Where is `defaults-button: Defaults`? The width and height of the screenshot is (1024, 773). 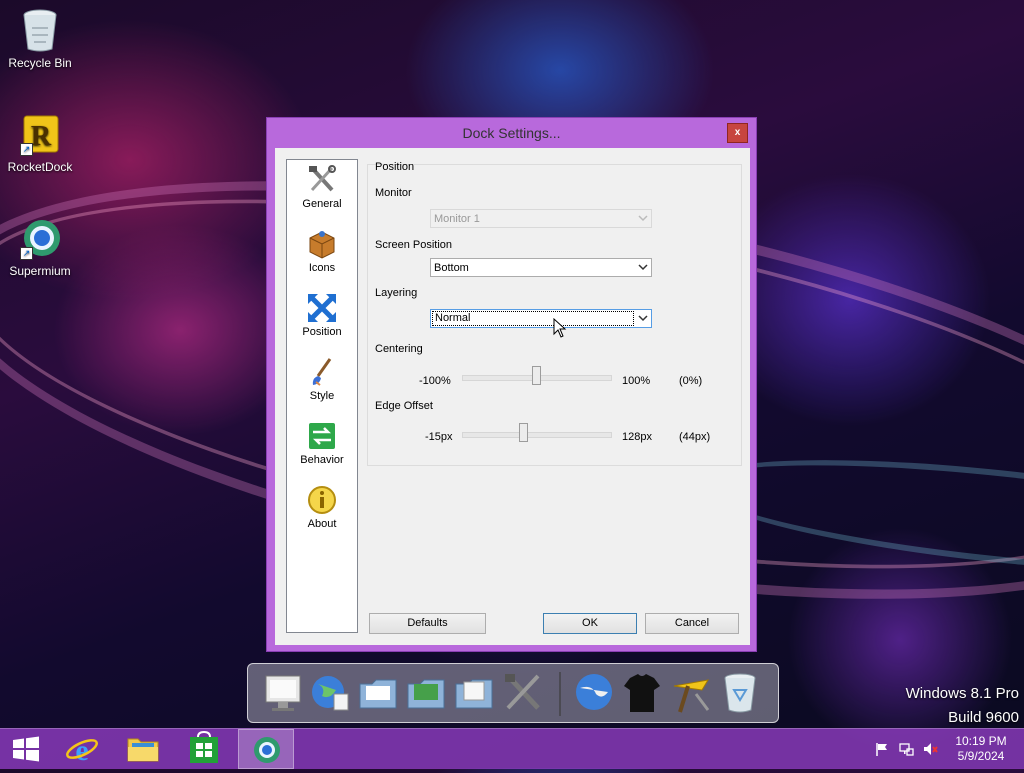 defaults-button: Defaults is located at coordinates (427, 623).